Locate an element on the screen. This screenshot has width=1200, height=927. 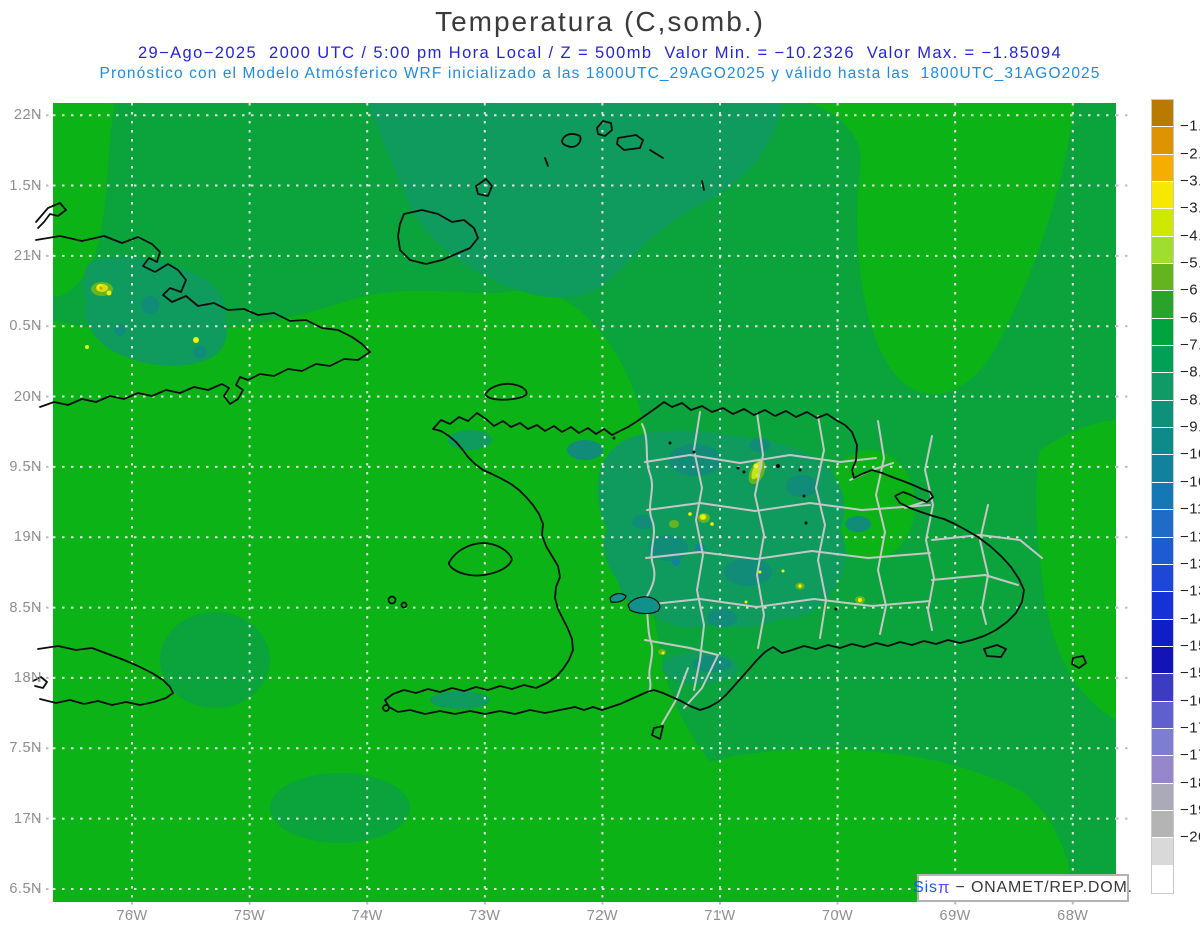
colorbar-tick-label: −17.9 is located at coordinates (1190, 755).